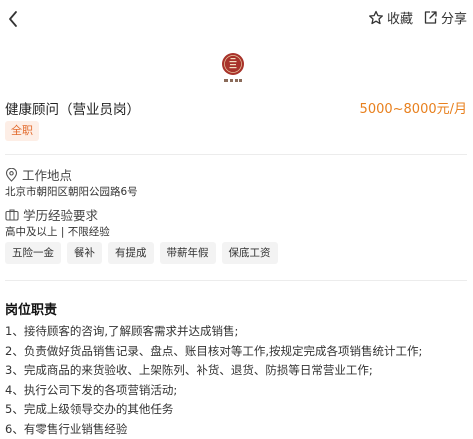 The height and width of the screenshot is (439, 473). Describe the element at coordinates (454, 17) in the screenshot. I see `share-label: 分享` at that location.